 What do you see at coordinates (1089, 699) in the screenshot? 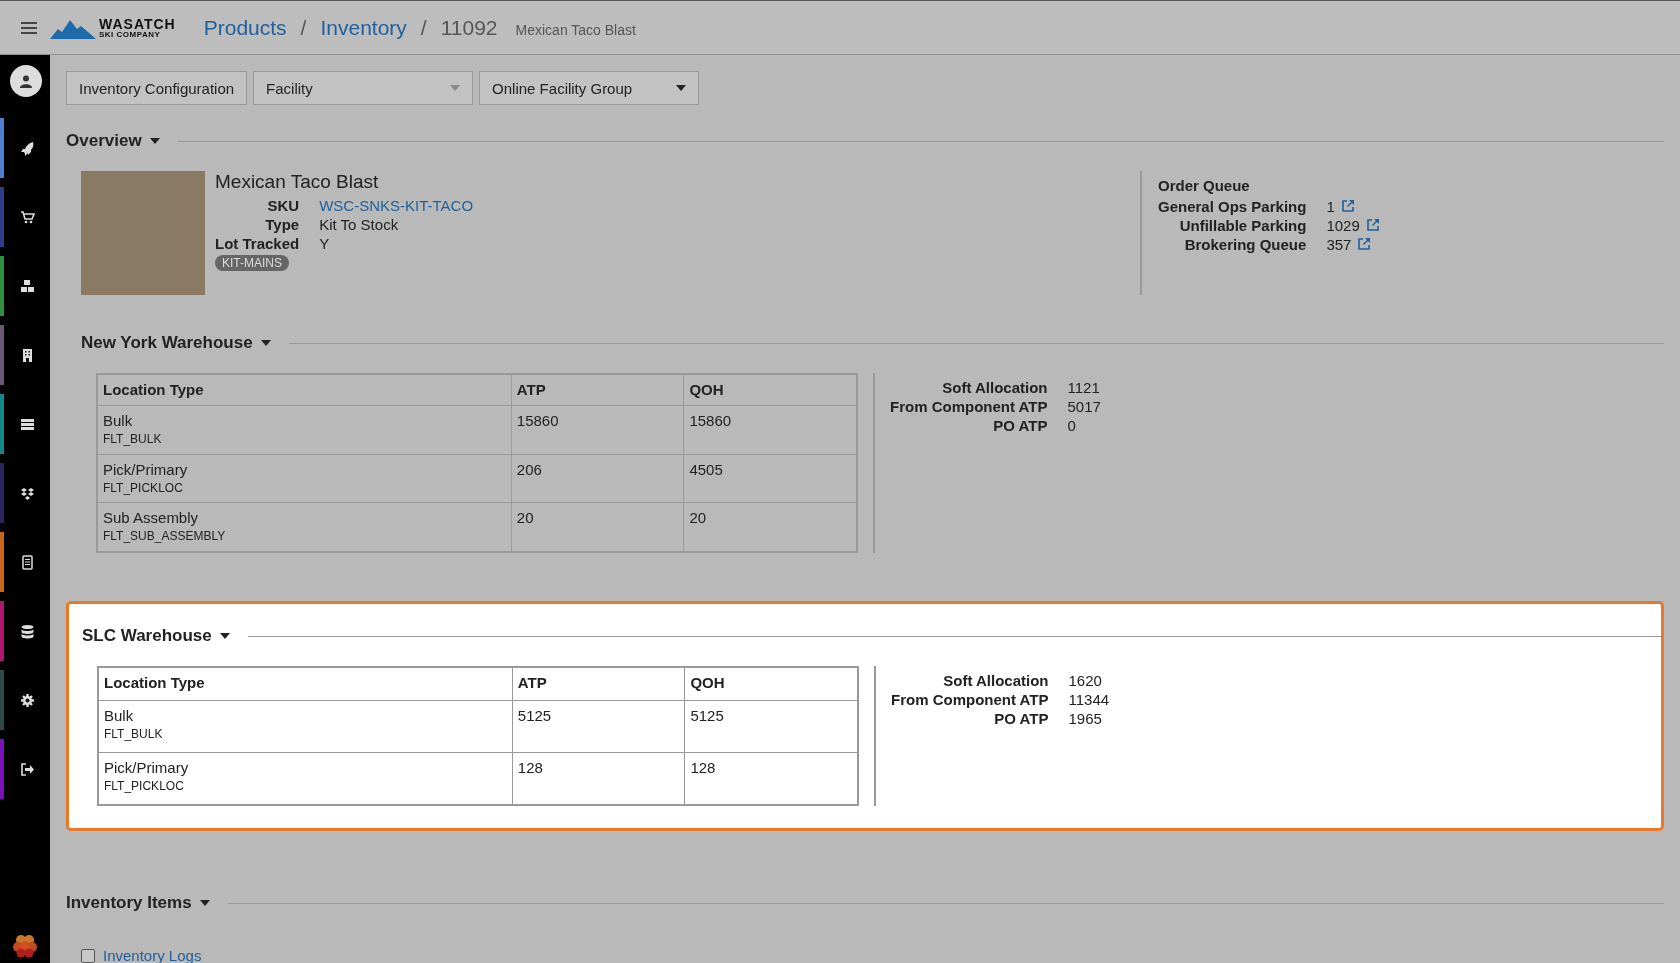
I see `stat-value: 11344` at bounding box center [1089, 699].